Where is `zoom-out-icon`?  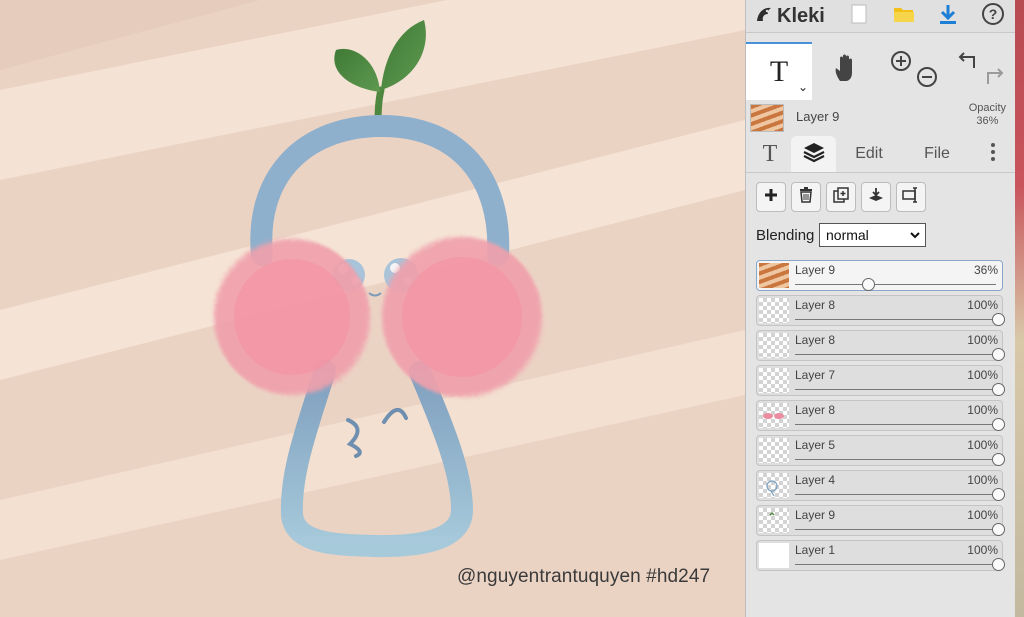 zoom-out-icon is located at coordinates (927, 79).